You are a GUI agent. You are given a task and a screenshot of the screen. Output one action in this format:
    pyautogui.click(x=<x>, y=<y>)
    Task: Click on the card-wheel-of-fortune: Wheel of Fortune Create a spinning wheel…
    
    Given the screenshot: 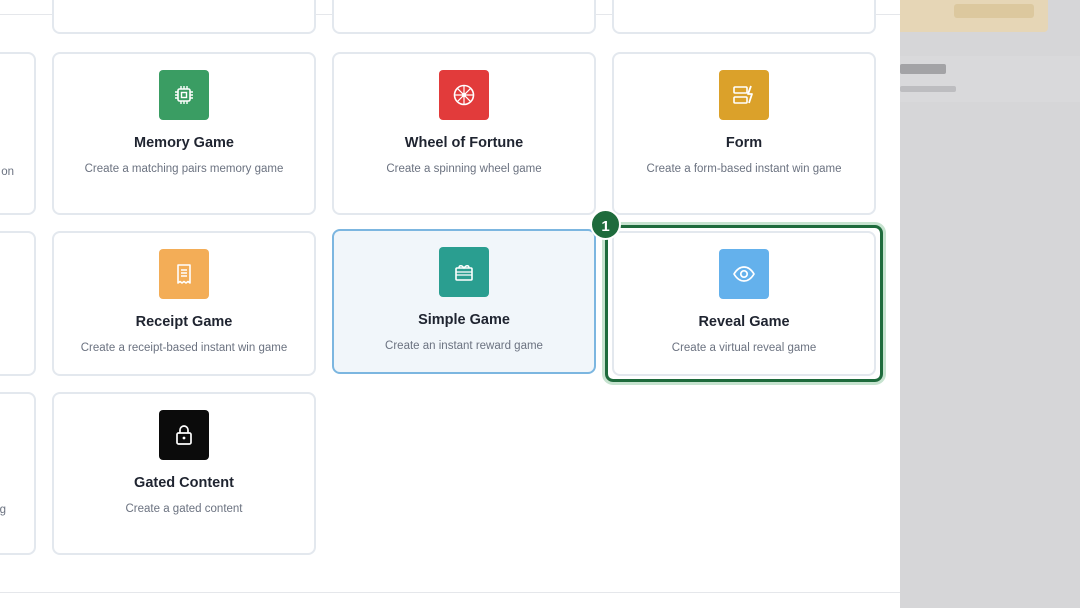 What is the action you would take?
    pyautogui.click(x=464, y=133)
    